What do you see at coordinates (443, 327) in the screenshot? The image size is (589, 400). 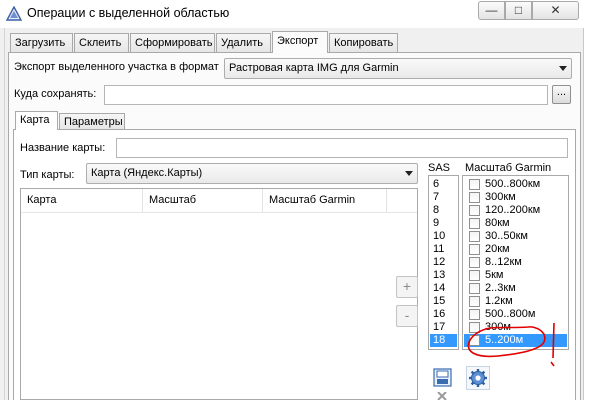 I see `sas-item: 17` at bounding box center [443, 327].